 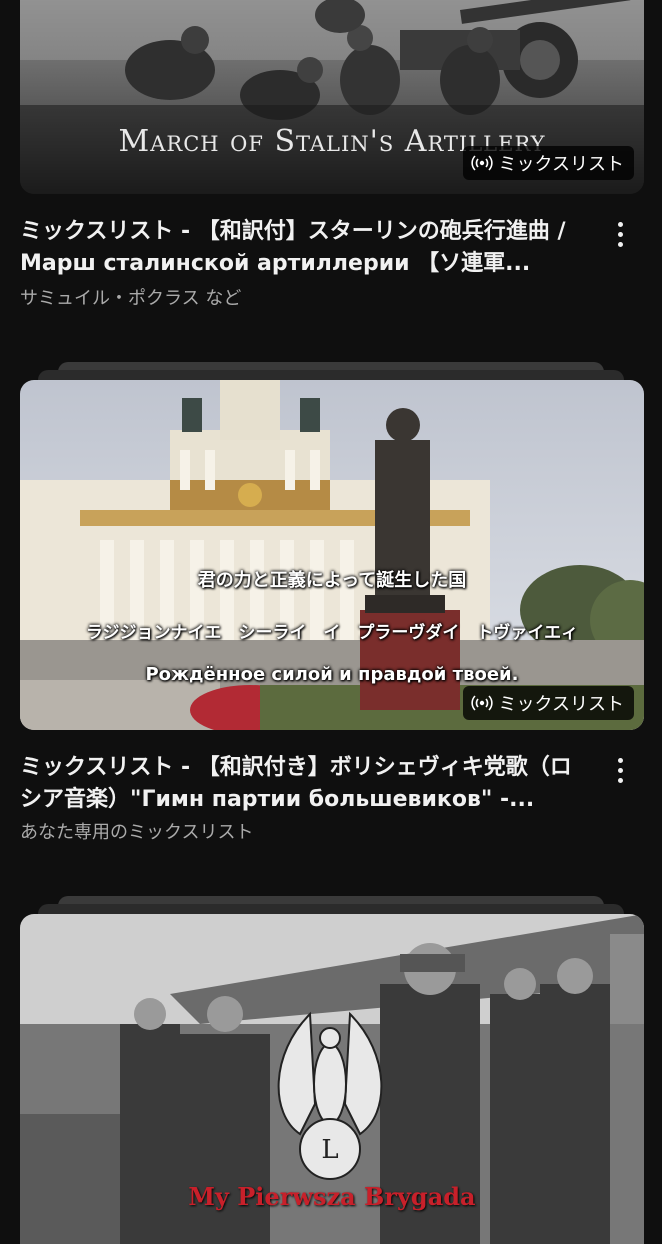 What do you see at coordinates (137, 832) in the screenshot?
I see `video-subtitle: あなた専用のミックスリスト` at bounding box center [137, 832].